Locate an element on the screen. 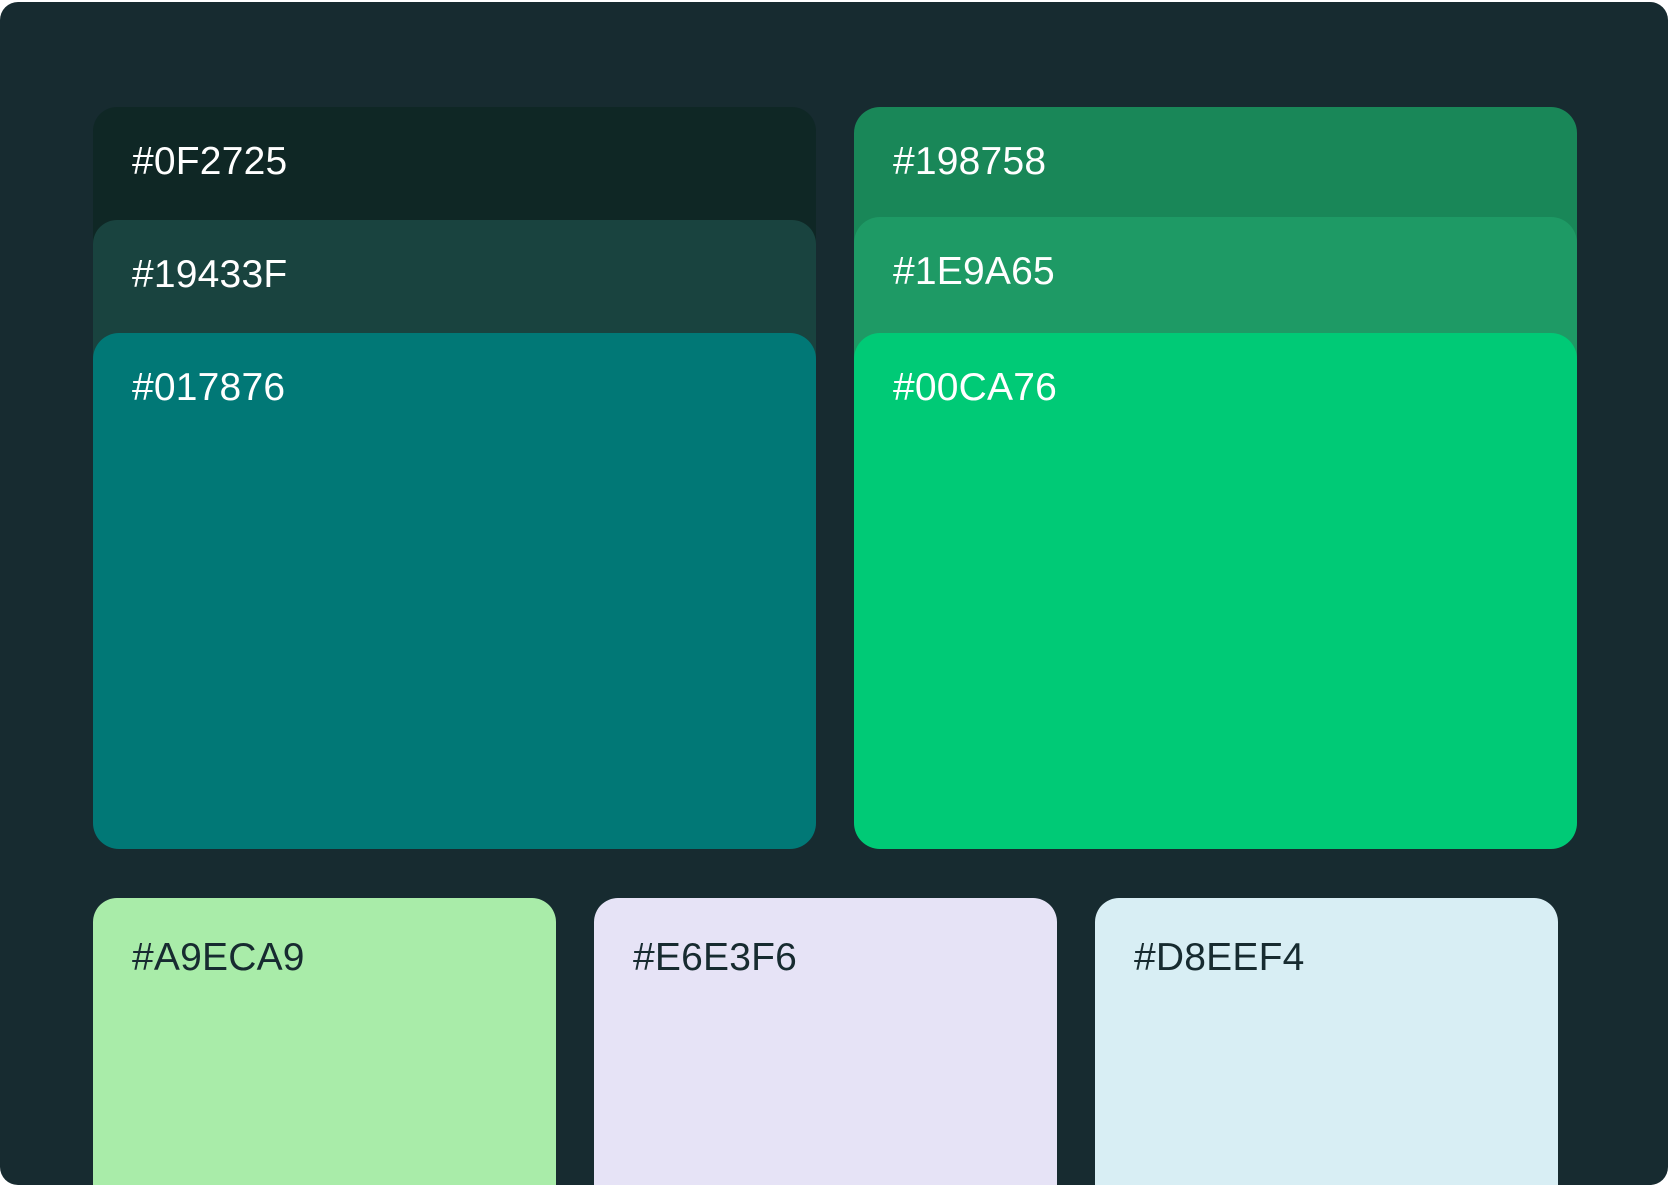 The image size is (1670, 1185). swatch-hex-label: #00CA76 is located at coordinates (975, 387).